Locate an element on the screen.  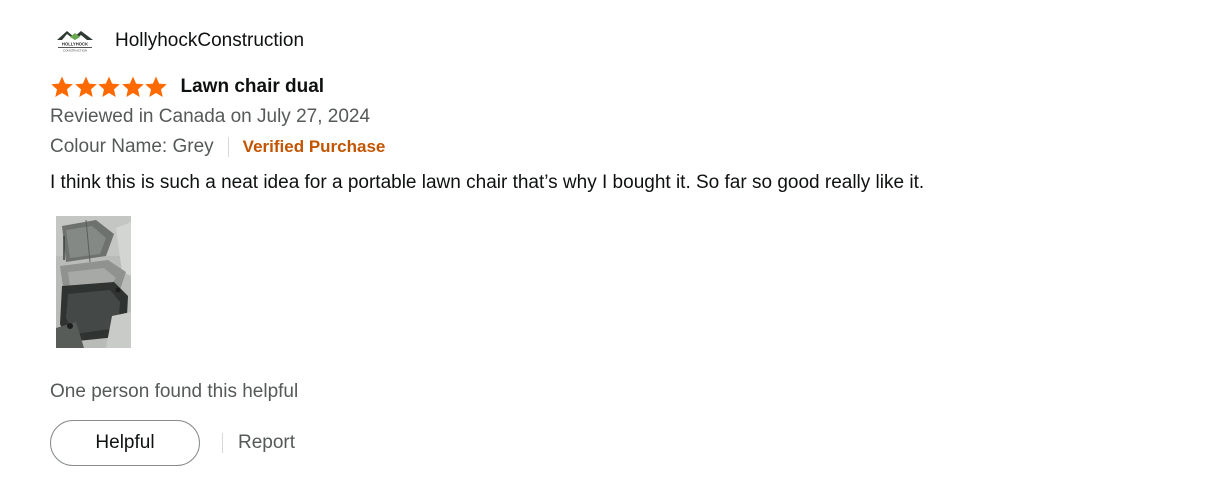
review-title: Lawn chair dual is located at coordinates (253, 87).